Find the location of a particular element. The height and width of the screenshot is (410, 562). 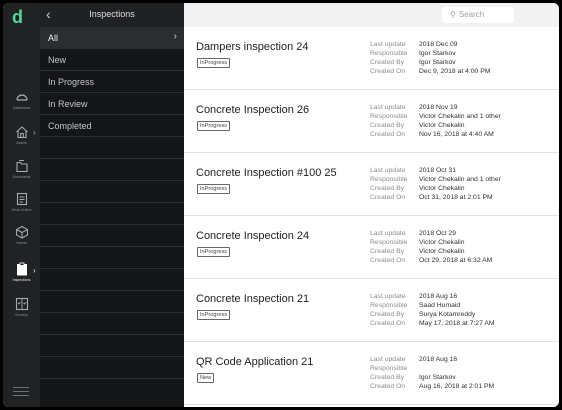

search-input: ⚲ Search is located at coordinates (478, 15).